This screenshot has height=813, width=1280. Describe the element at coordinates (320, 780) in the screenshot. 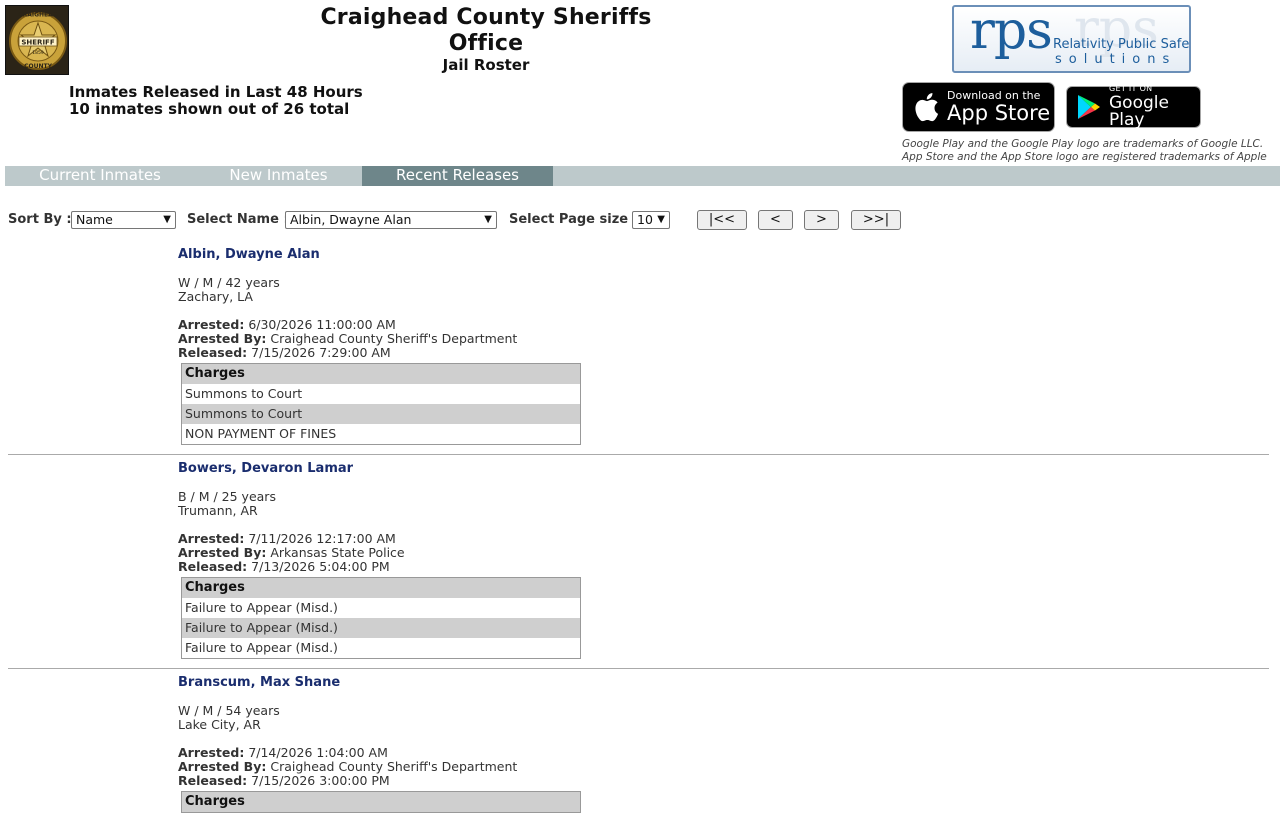

I see `released-date: 7/15/2026 3:00:00 PM` at that location.